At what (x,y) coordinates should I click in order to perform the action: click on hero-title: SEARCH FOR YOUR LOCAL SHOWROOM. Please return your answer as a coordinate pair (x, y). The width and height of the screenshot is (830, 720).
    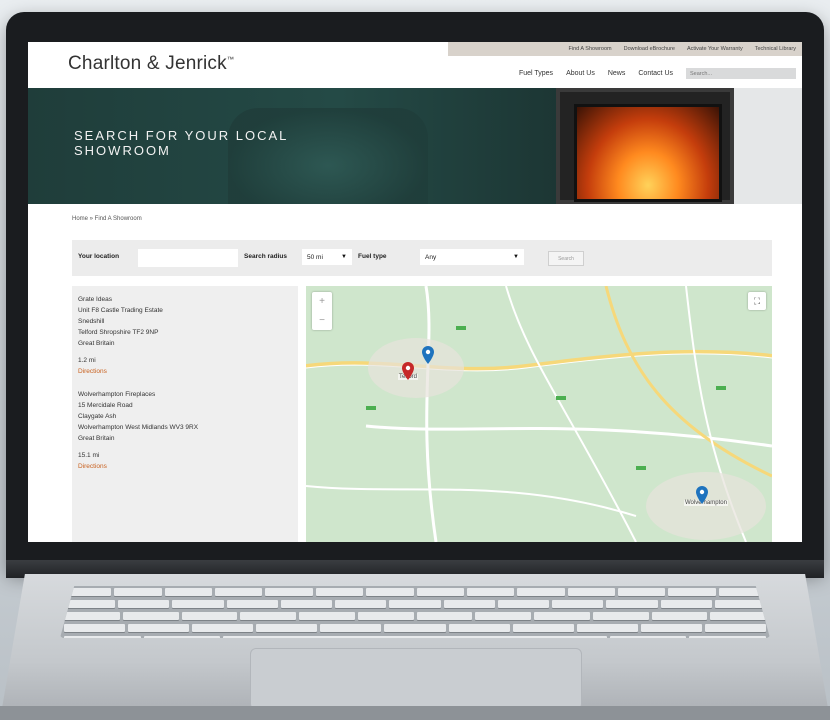
    Looking at the image, I should click on (181, 143).